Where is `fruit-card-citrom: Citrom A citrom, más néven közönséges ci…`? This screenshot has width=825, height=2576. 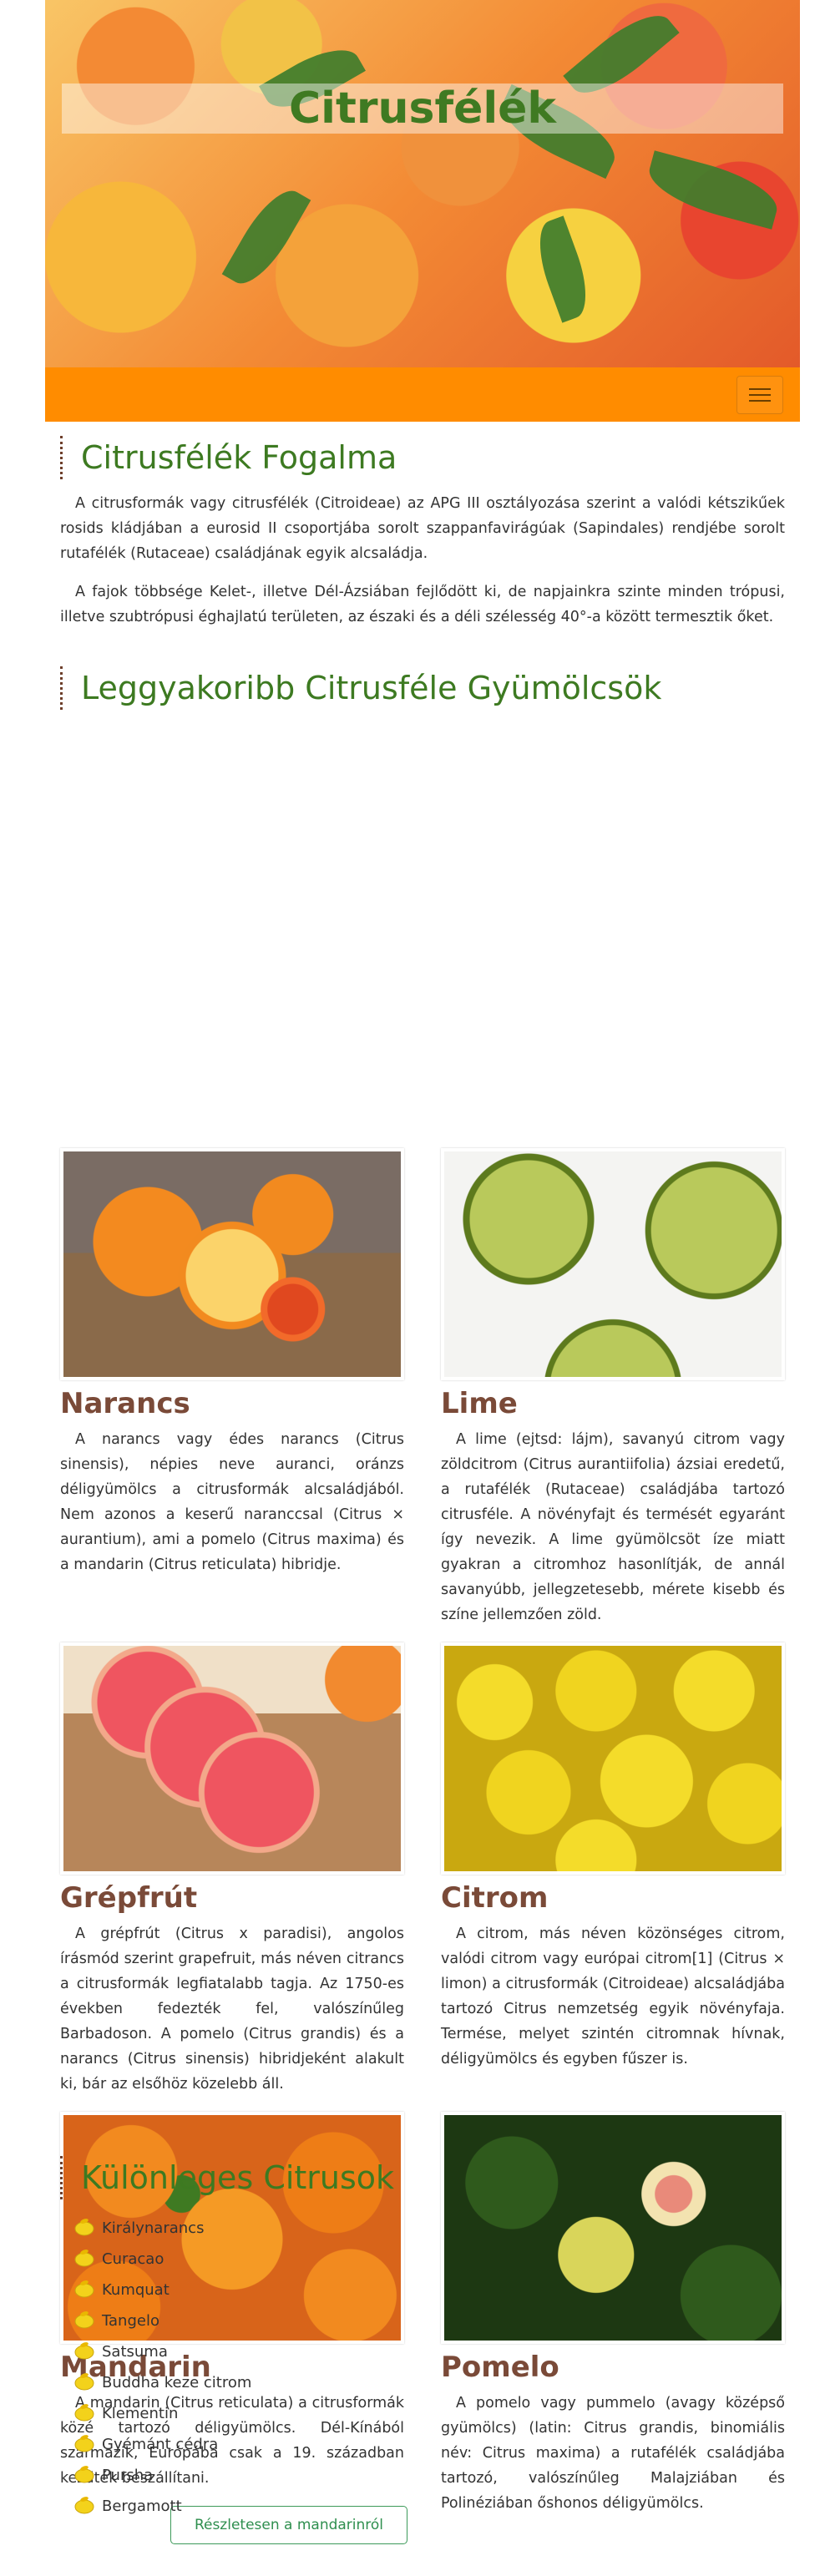 fruit-card-citrom: Citrom A citrom, más néven közönséges ci… is located at coordinates (613, 1857).